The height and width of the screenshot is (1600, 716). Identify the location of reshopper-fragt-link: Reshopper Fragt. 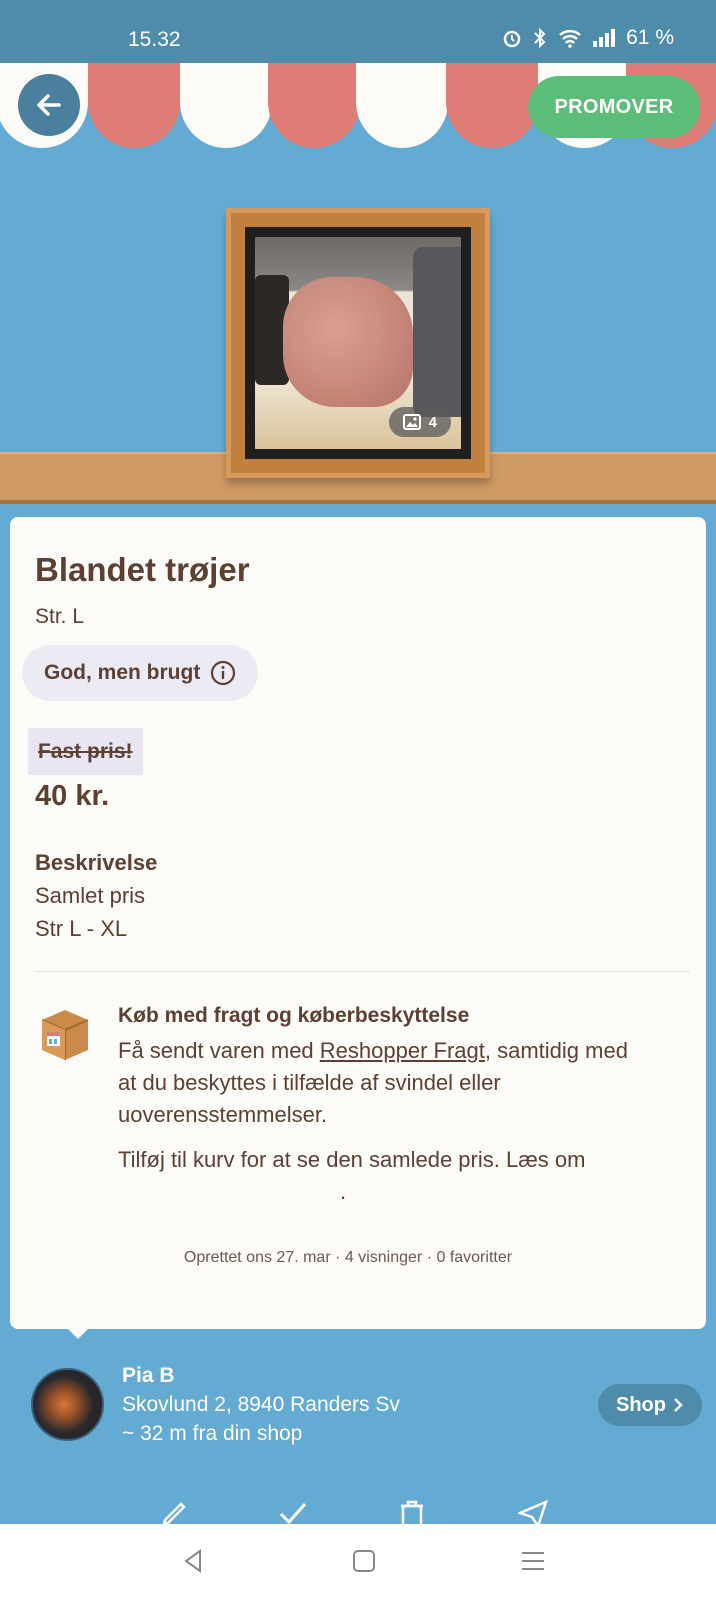
(402, 1050).